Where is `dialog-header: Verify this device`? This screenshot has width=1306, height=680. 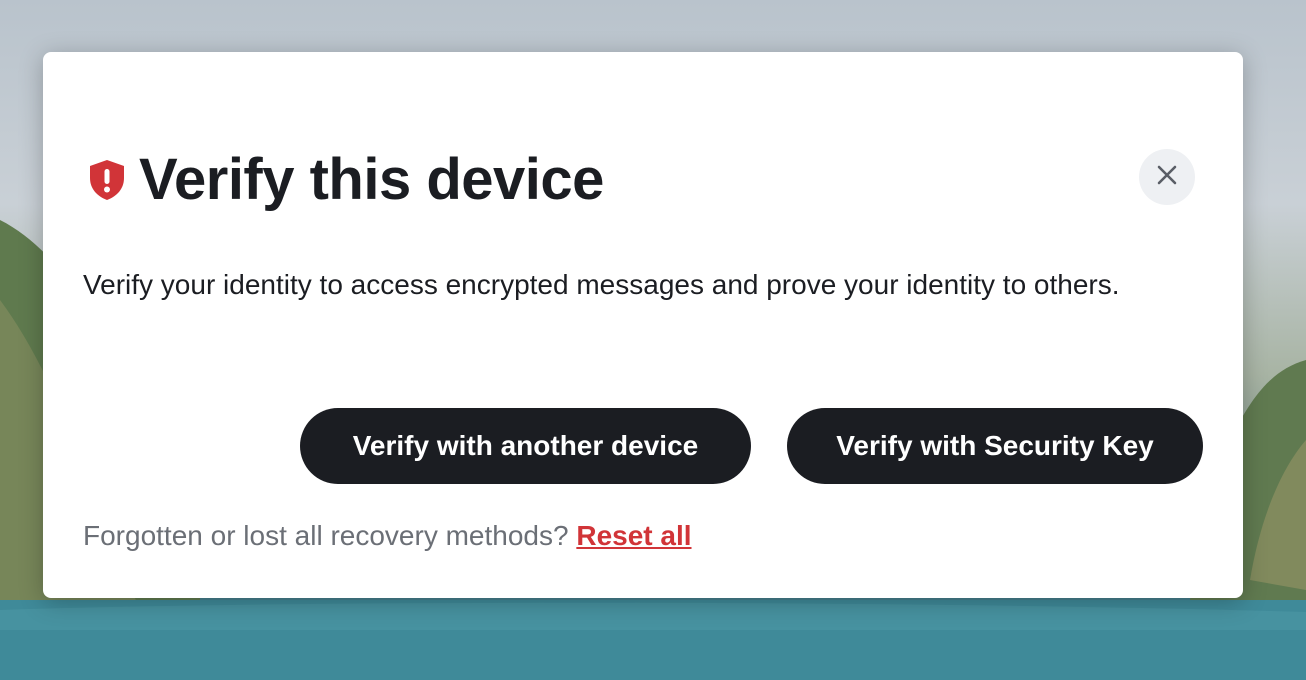 dialog-header: Verify this device is located at coordinates (345, 180).